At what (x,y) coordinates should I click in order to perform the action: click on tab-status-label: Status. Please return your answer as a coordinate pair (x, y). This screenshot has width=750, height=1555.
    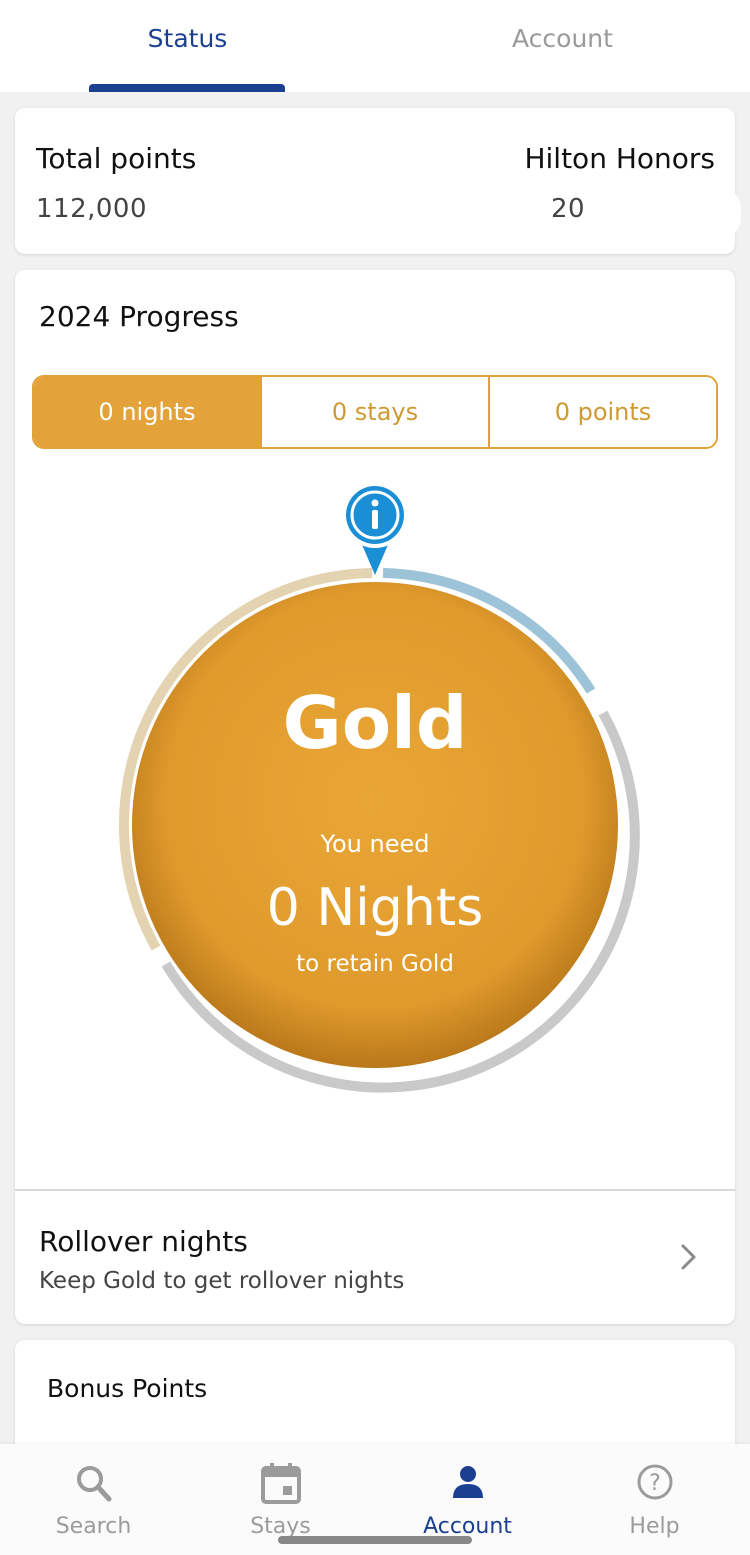
    Looking at the image, I should click on (187, 38).